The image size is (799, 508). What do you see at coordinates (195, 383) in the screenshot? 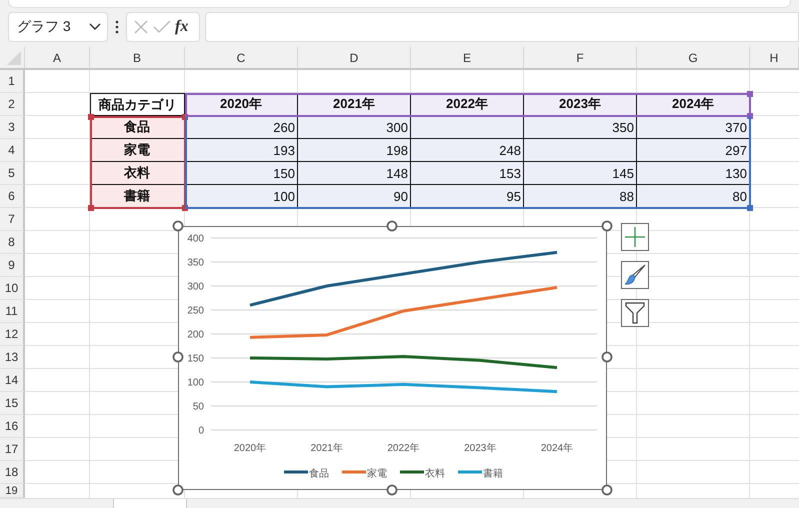
I see `axis-label: 100` at bounding box center [195, 383].